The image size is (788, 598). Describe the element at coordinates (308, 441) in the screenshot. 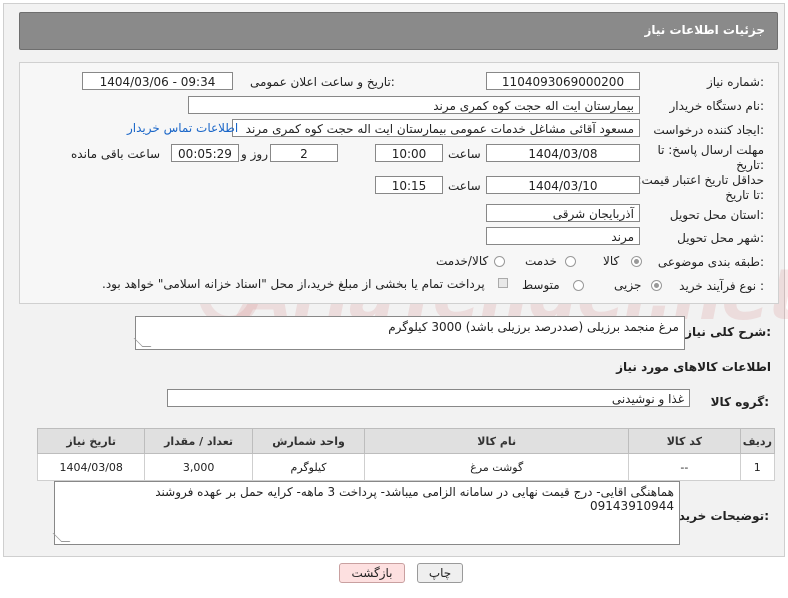

I see `col-unit: واحد شمارش` at that location.